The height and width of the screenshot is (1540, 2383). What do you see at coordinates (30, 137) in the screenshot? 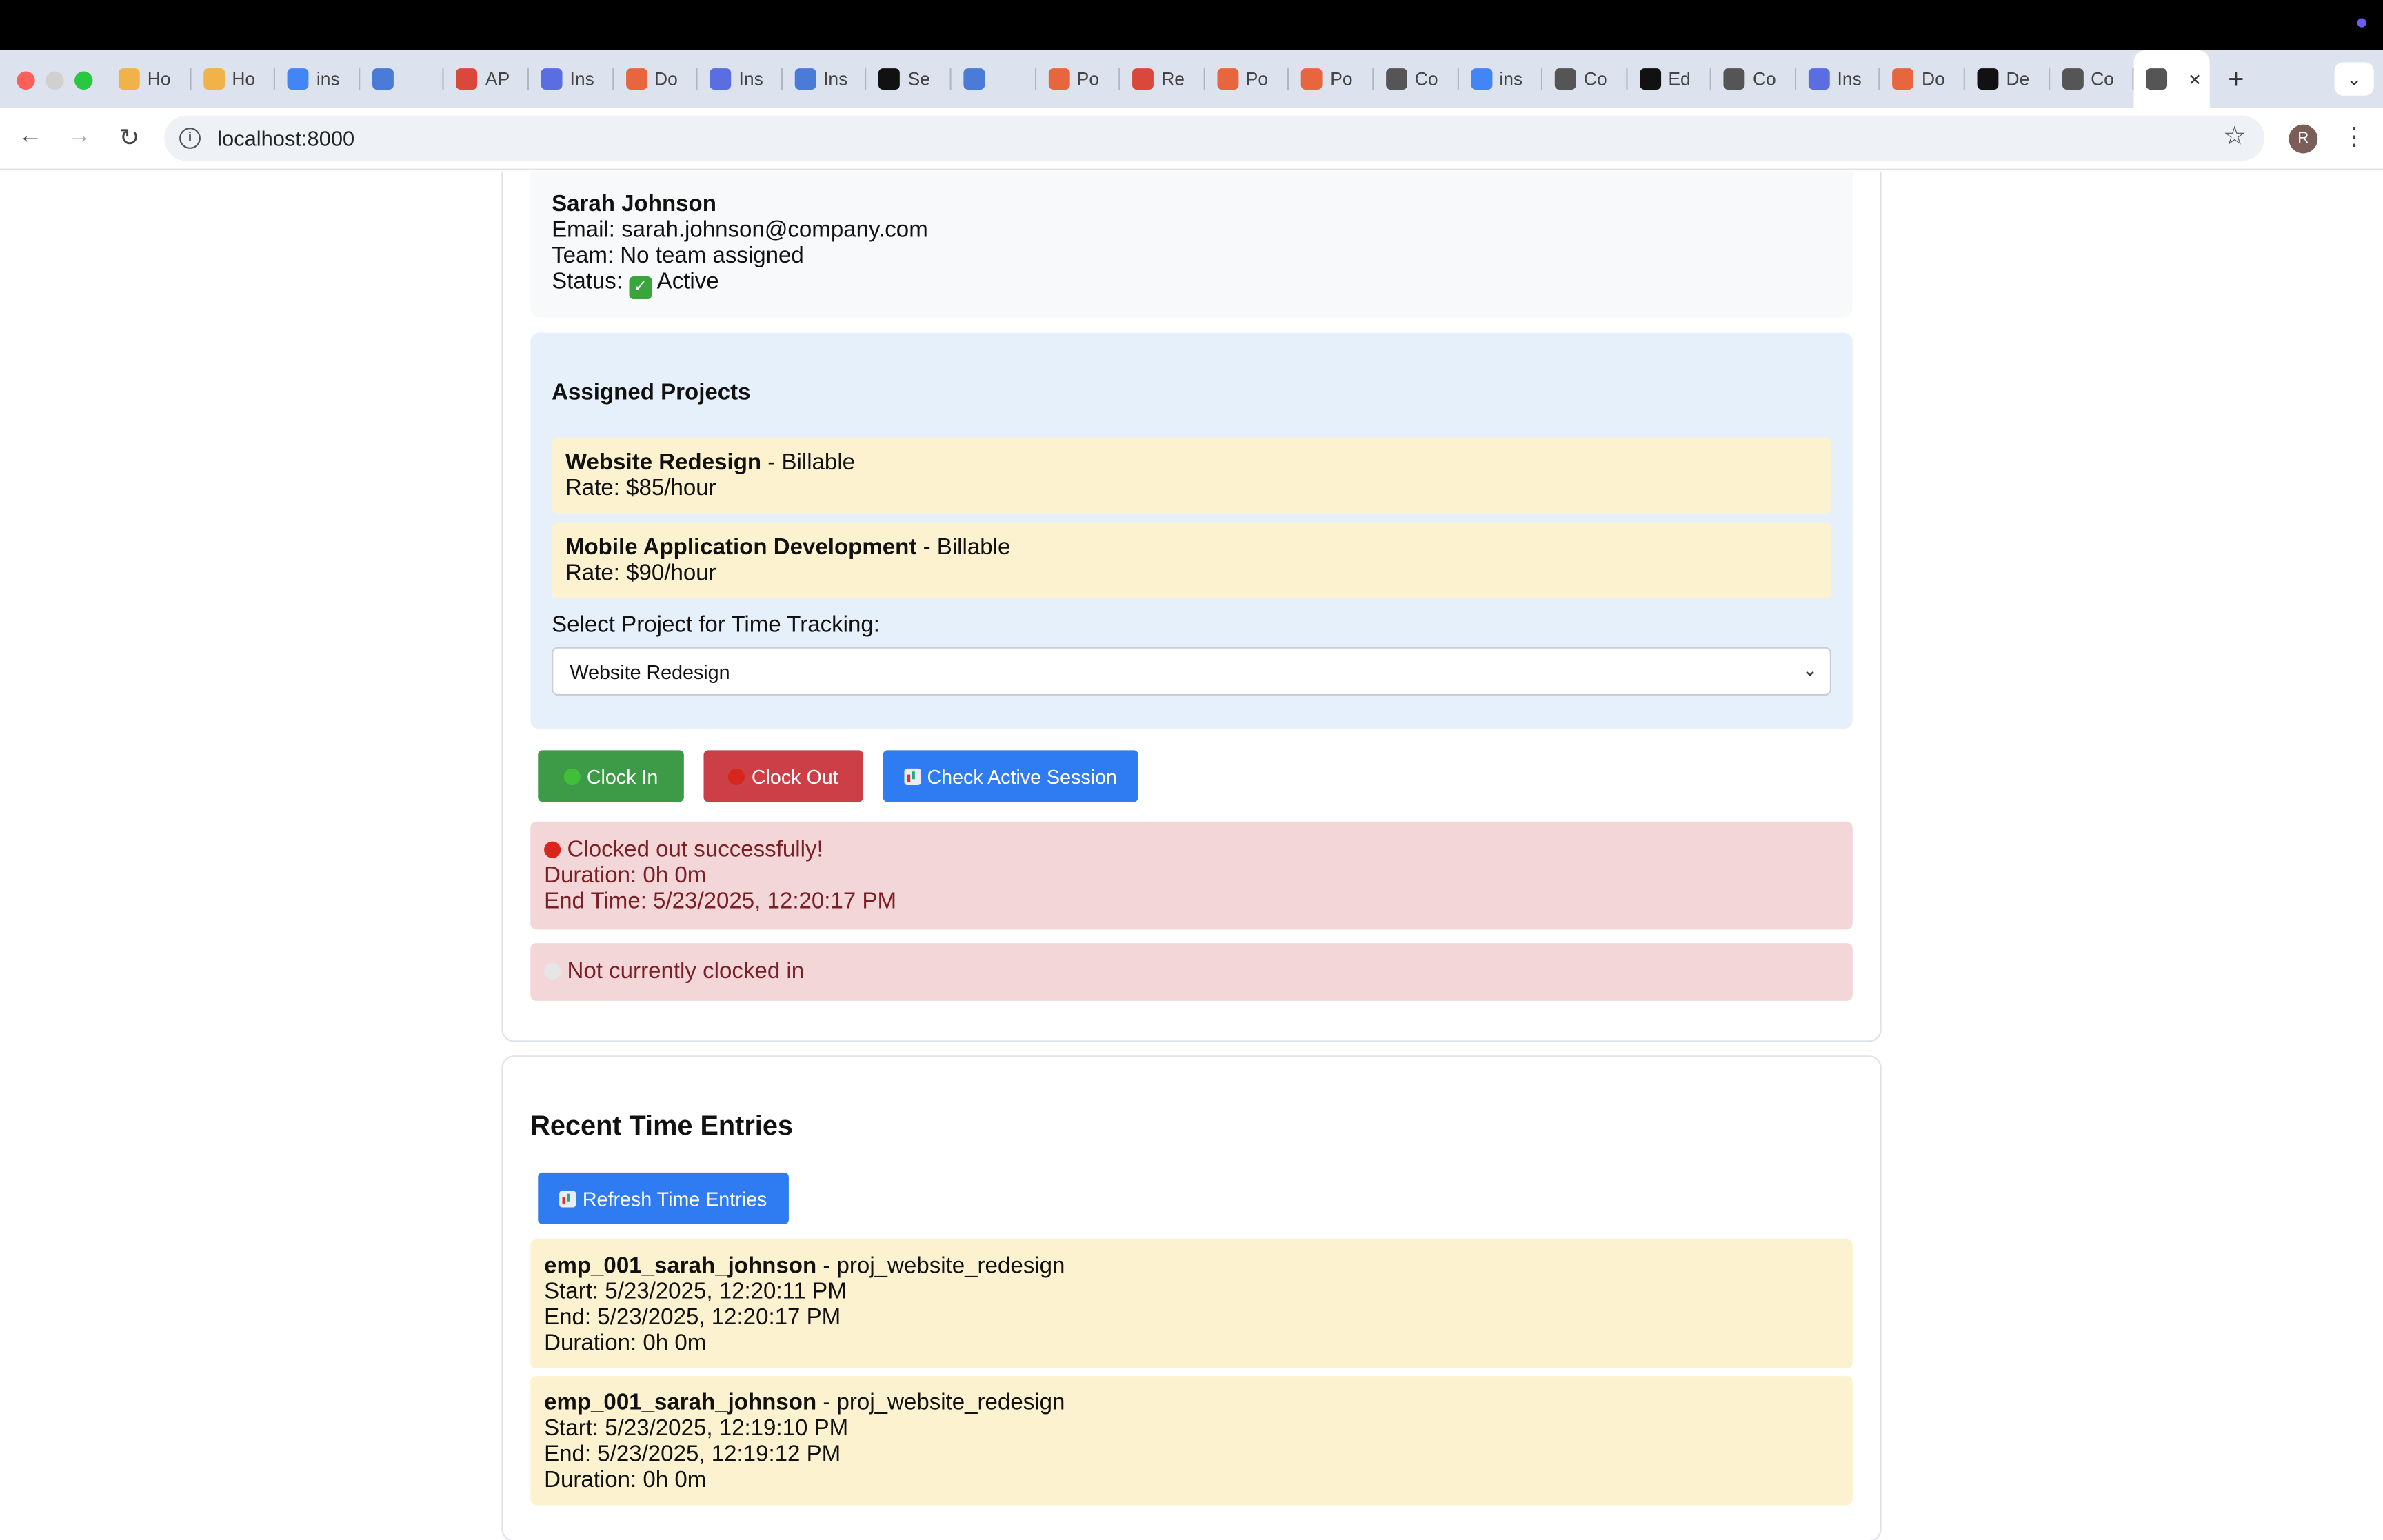
I see `back-arrow-icon: ←` at bounding box center [30, 137].